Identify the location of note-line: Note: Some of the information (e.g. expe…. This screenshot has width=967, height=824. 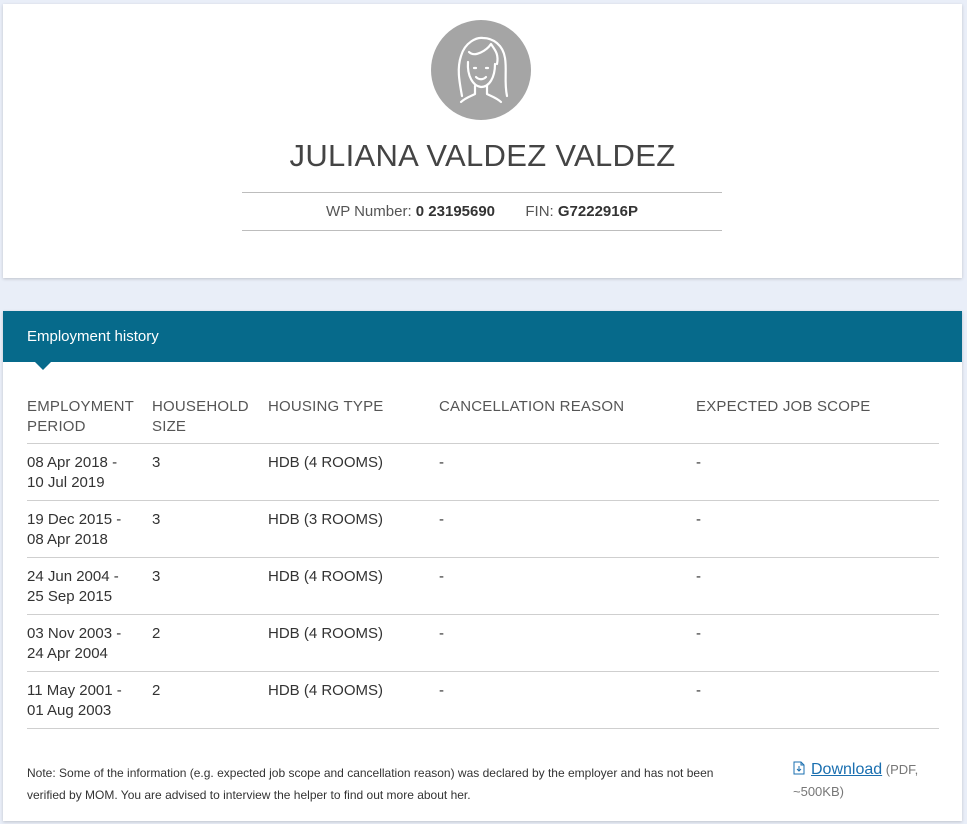
(370, 773).